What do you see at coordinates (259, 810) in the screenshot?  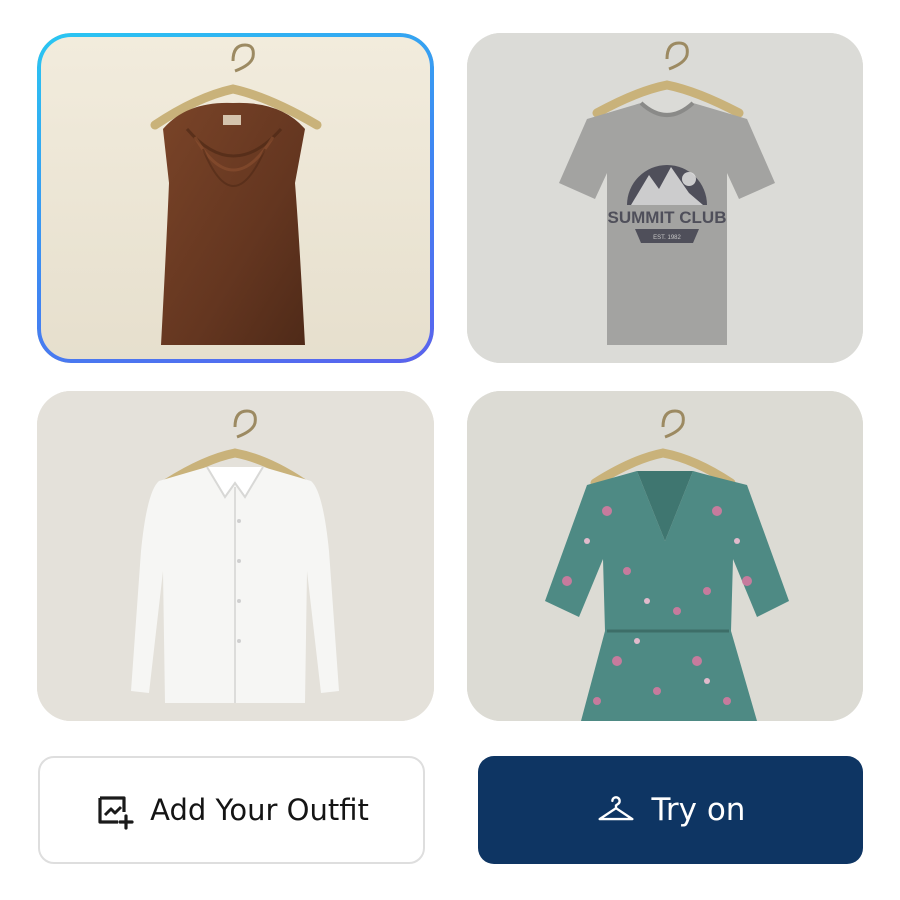 I see `add-outfit-label: Add Your Outfit` at bounding box center [259, 810].